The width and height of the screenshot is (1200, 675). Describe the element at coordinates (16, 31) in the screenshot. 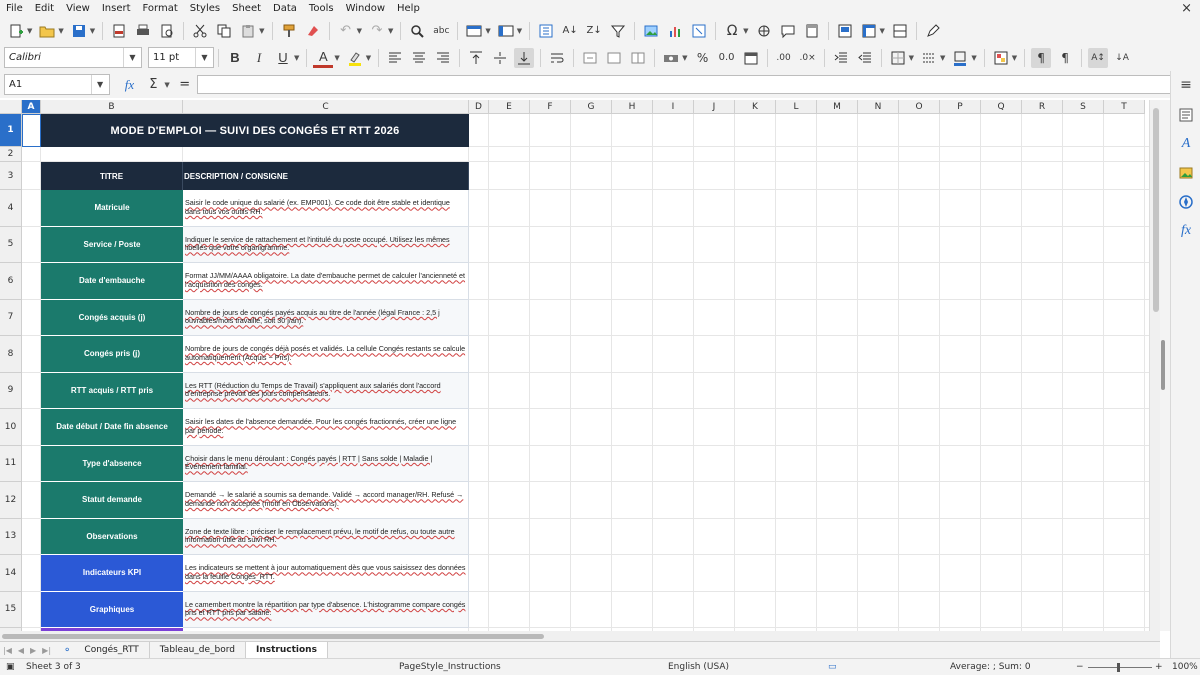

I see `new-document-icon` at that location.